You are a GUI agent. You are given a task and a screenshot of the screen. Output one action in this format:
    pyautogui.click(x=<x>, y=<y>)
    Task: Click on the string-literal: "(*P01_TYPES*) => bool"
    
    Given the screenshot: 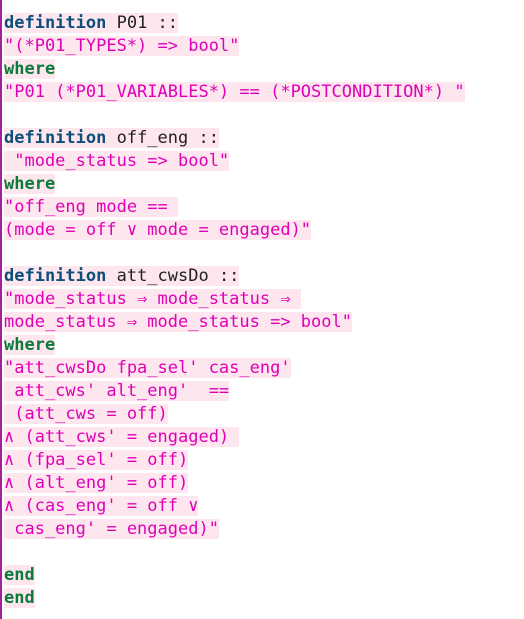 What is the action you would take?
    pyautogui.click(x=122, y=46)
    